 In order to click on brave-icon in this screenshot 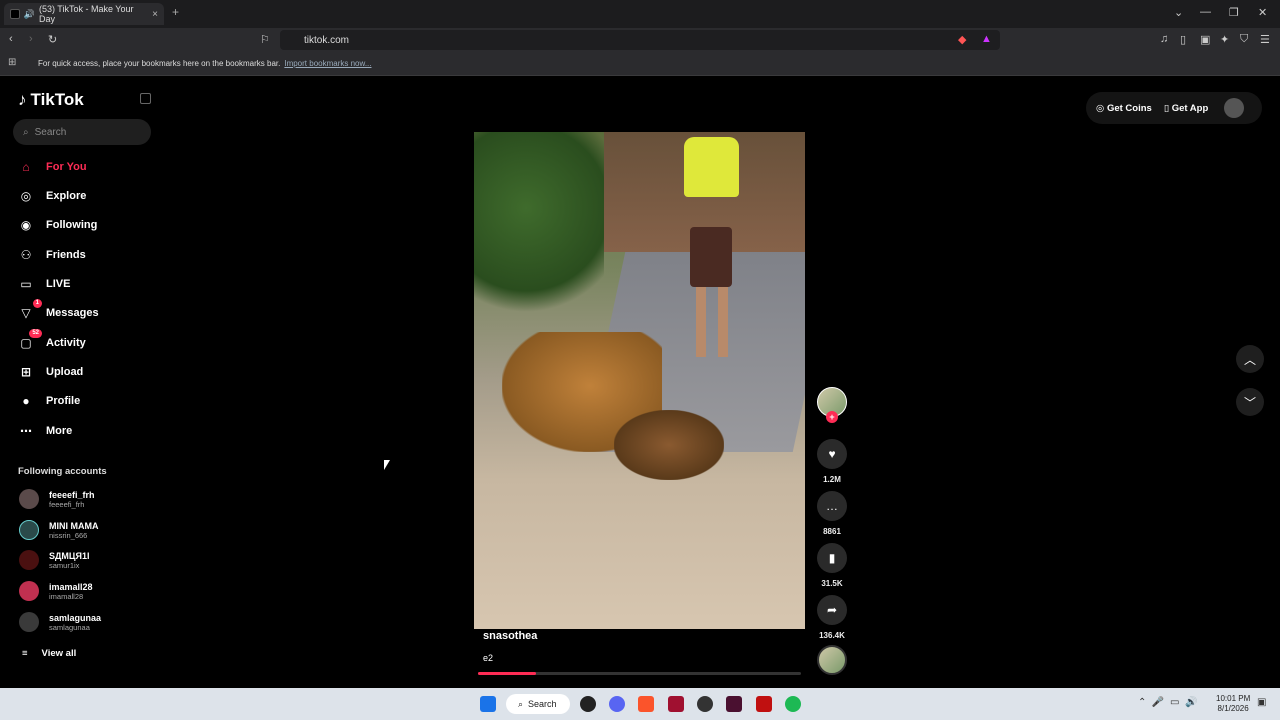, I will do `click(646, 704)`.